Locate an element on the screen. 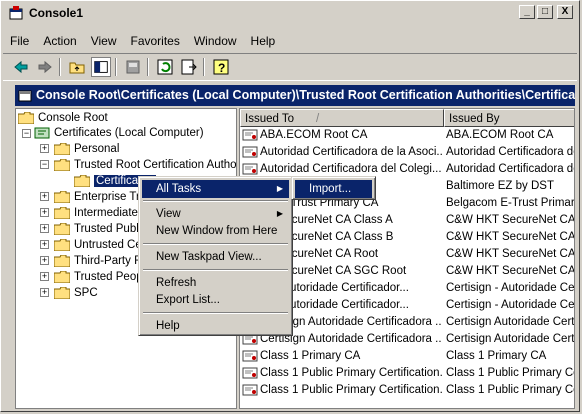  issued-by-cell: Class 1 Primary CA is located at coordinates (496, 356).